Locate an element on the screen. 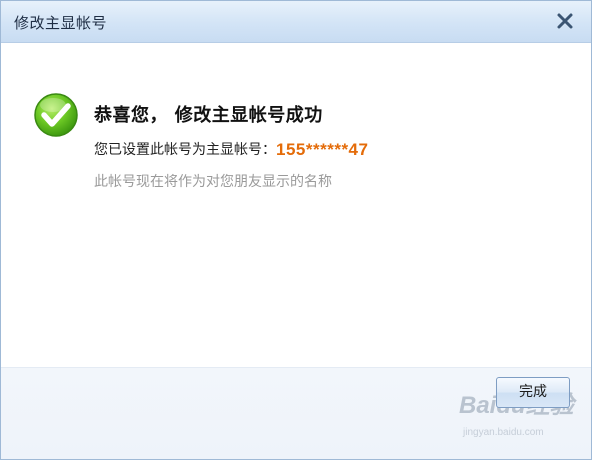 Image resolution: width=592 pixels, height=460 pixels. done-button: 完成 is located at coordinates (533, 392).